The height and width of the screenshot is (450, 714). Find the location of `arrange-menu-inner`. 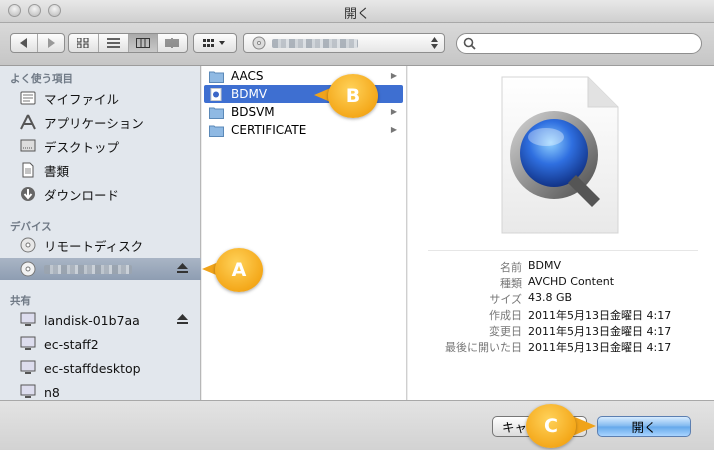

arrange-menu-inner is located at coordinates (215, 43).